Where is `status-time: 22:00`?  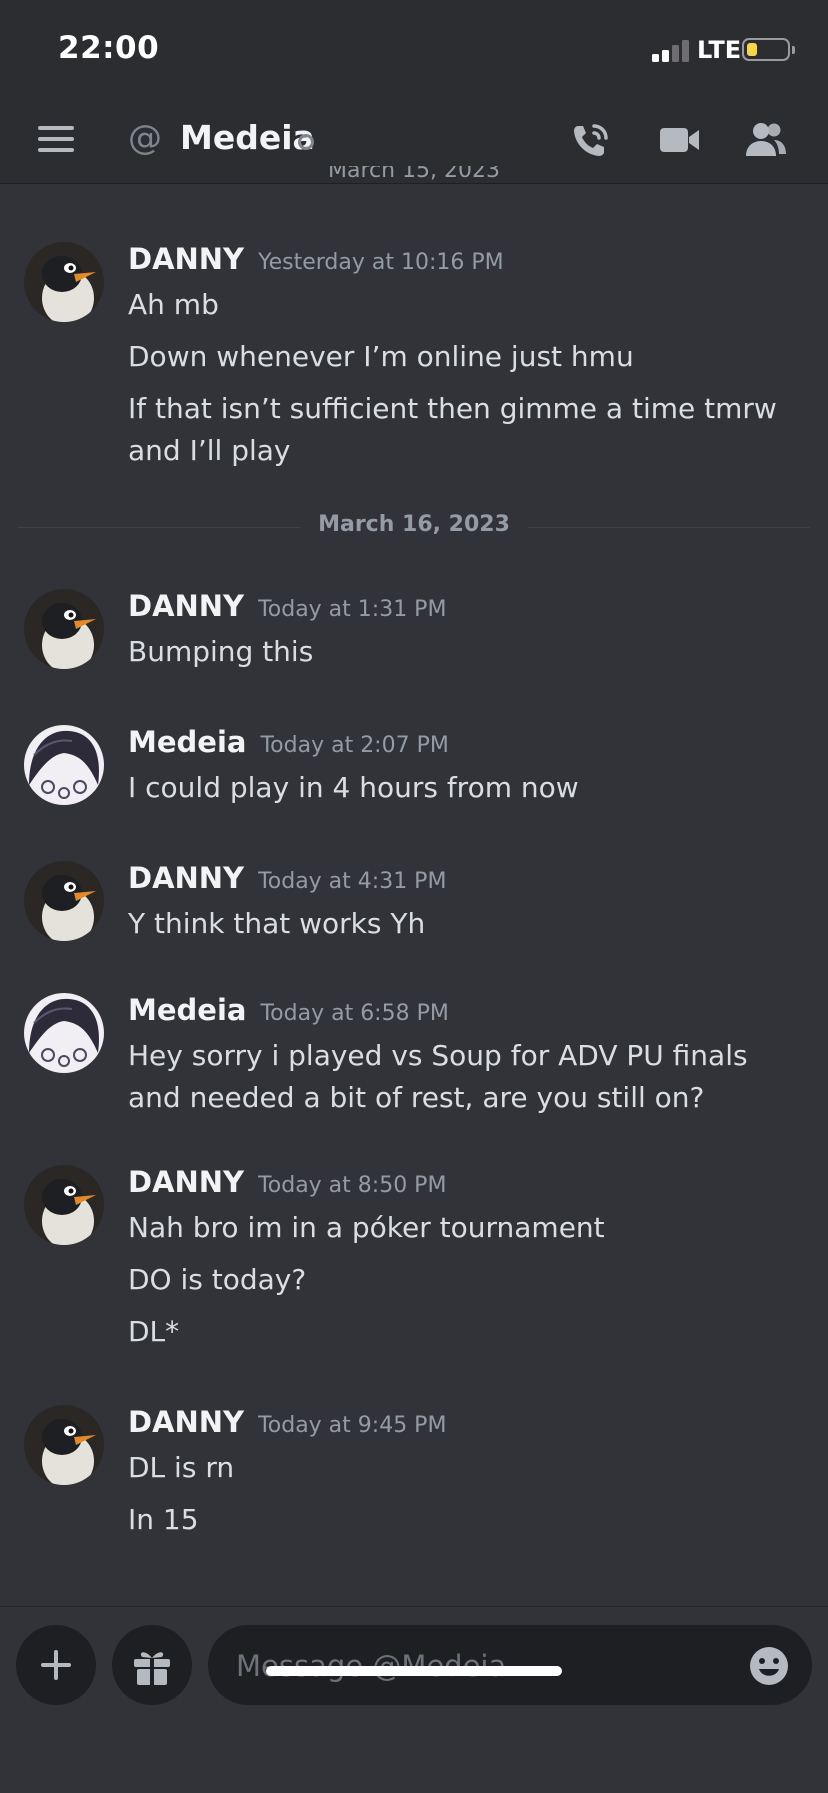 status-time: 22:00 is located at coordinates (109, 48).